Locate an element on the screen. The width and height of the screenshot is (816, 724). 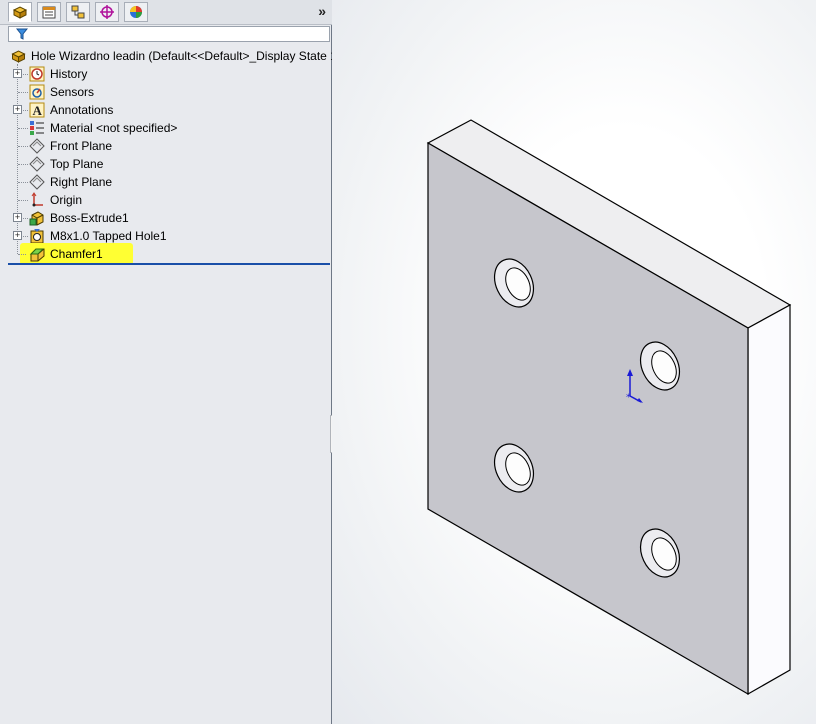
tab-property-manager is located at coordinates (49, 12).